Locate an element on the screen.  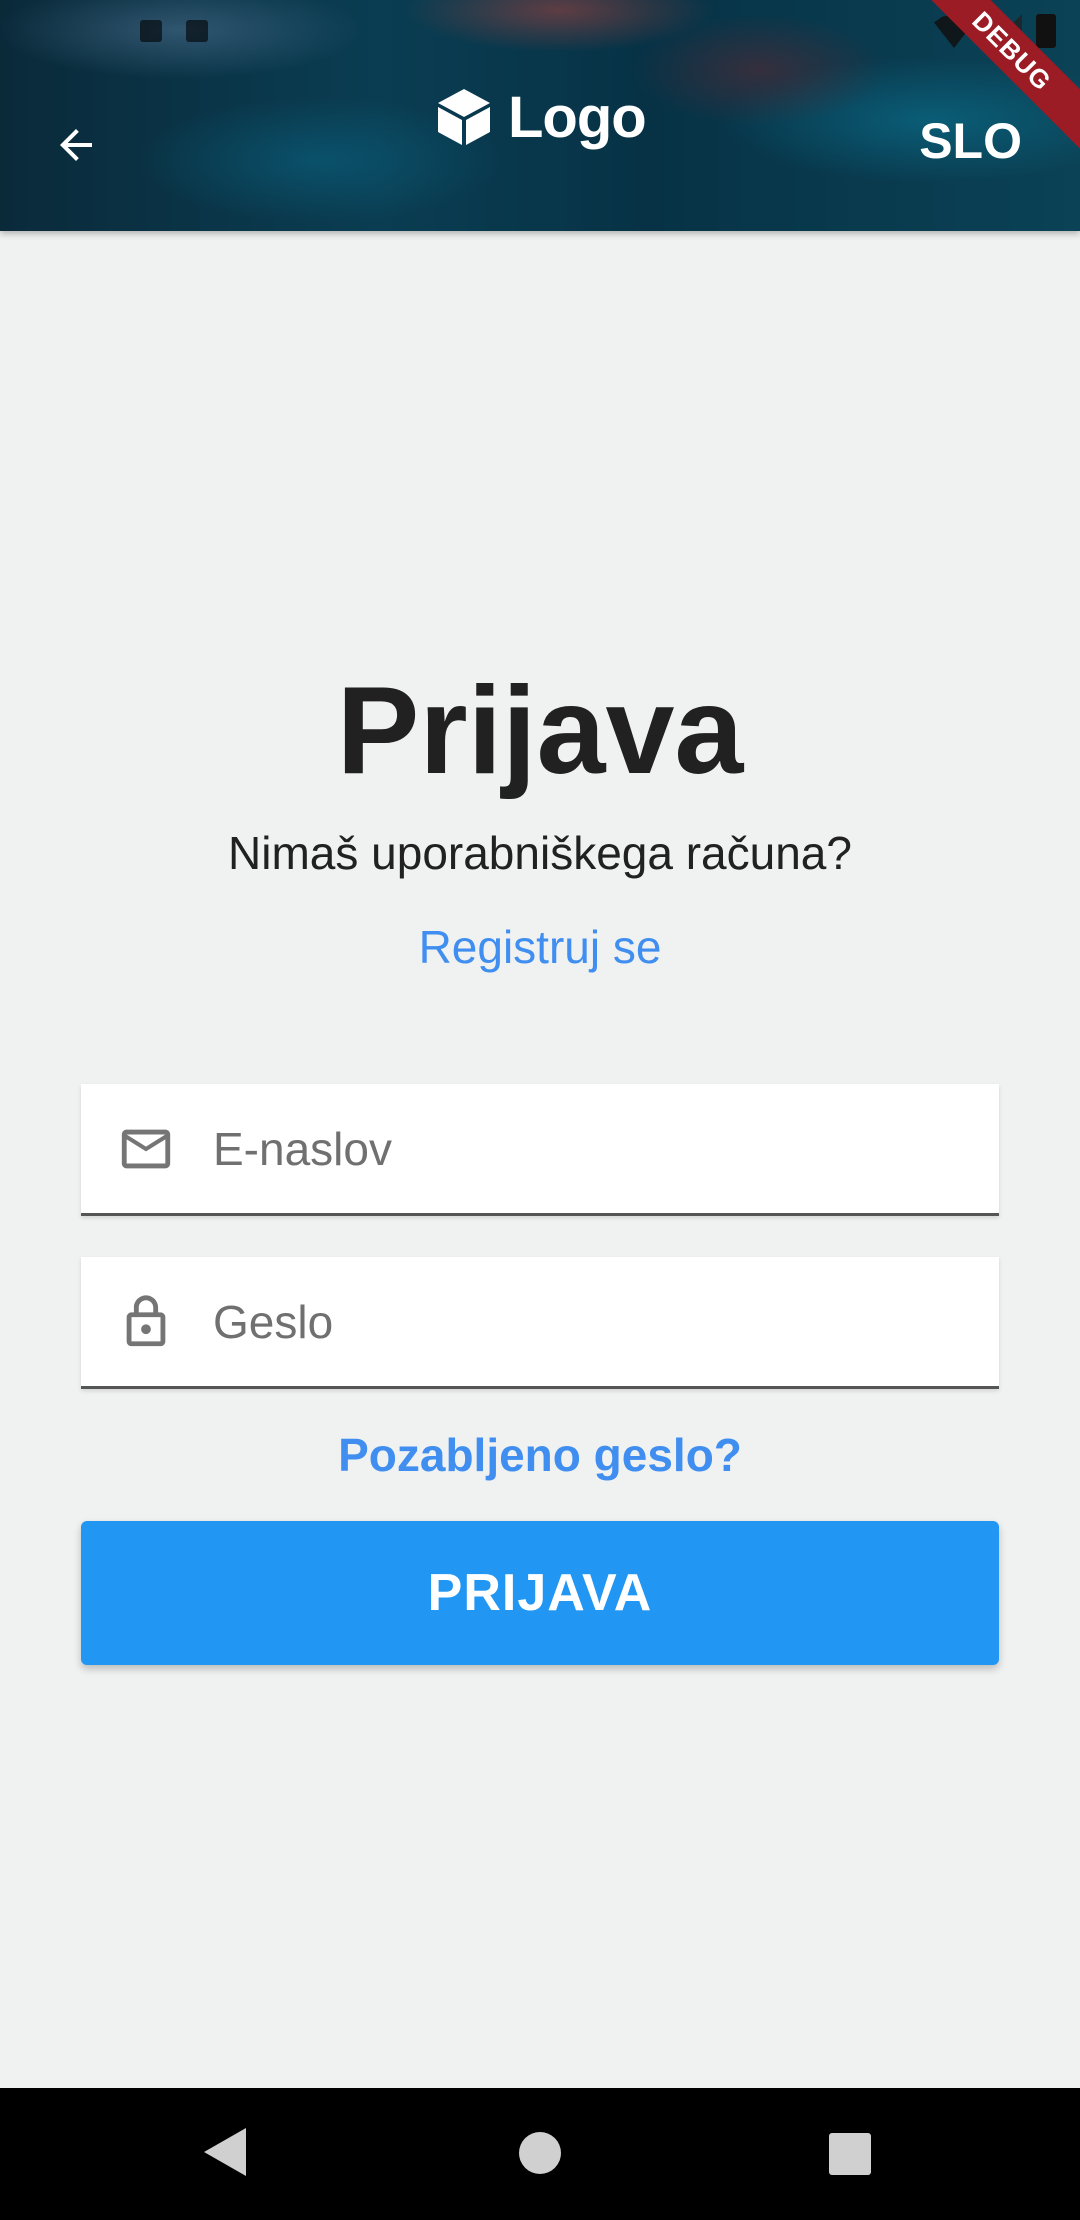
email-field is located at coordinates (540, 1150).